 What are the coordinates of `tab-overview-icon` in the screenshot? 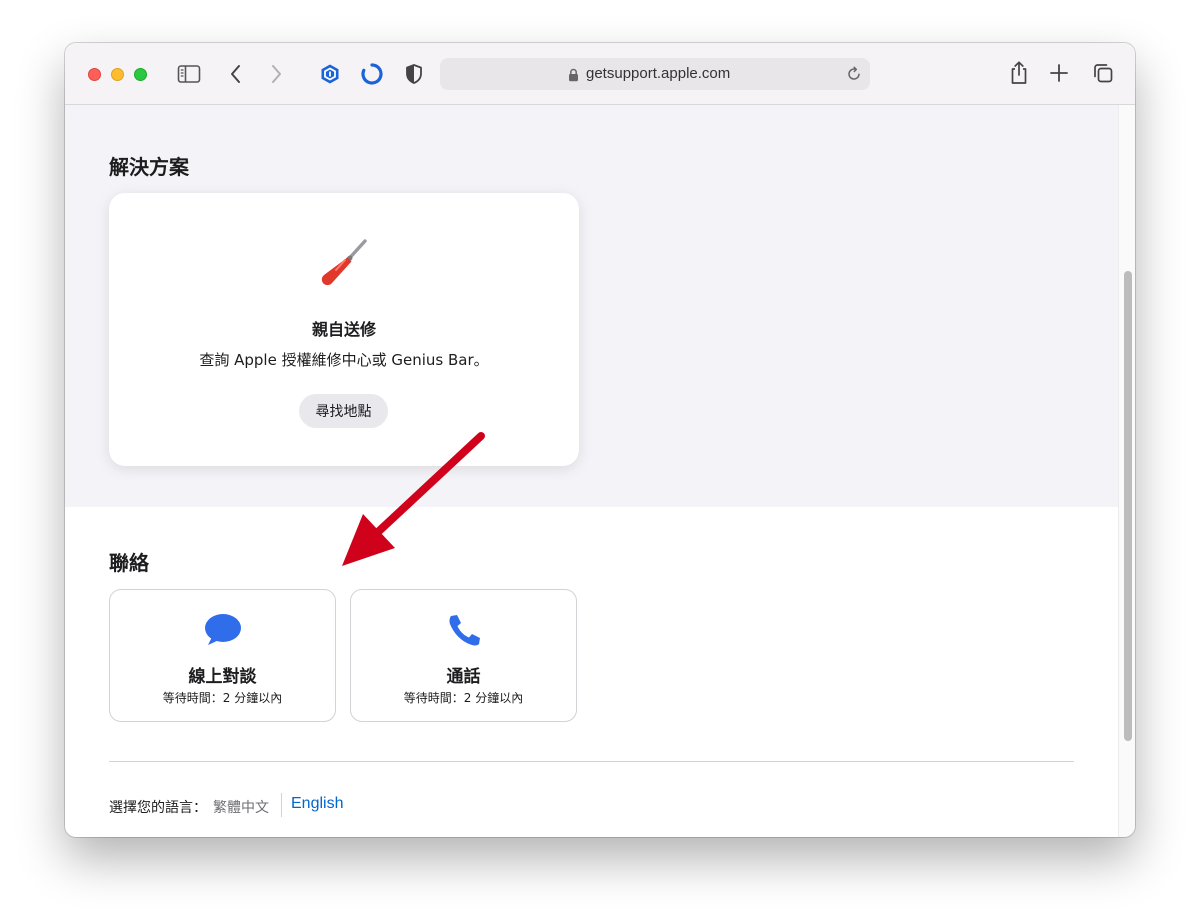 It's located at (1103, 73).